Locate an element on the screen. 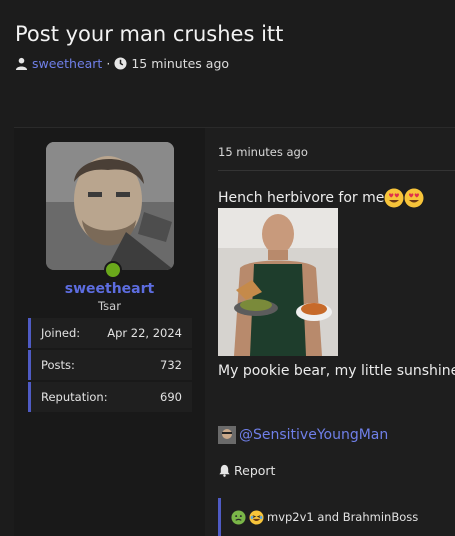 The height and width of the screenshot is (536, 455). stat-value: 732 is located at coordinates (171, 365).